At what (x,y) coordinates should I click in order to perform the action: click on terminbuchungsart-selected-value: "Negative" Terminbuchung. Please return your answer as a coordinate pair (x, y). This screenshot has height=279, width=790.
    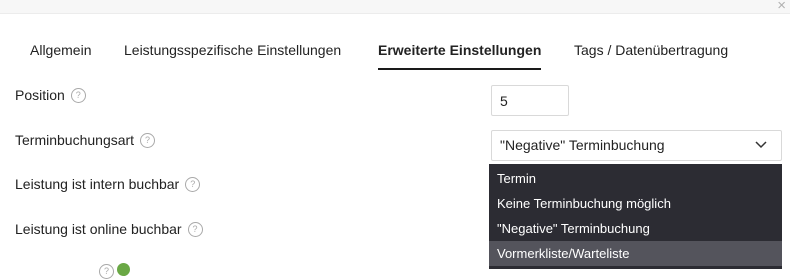
    Looking at the image, I should click on (582, 145).